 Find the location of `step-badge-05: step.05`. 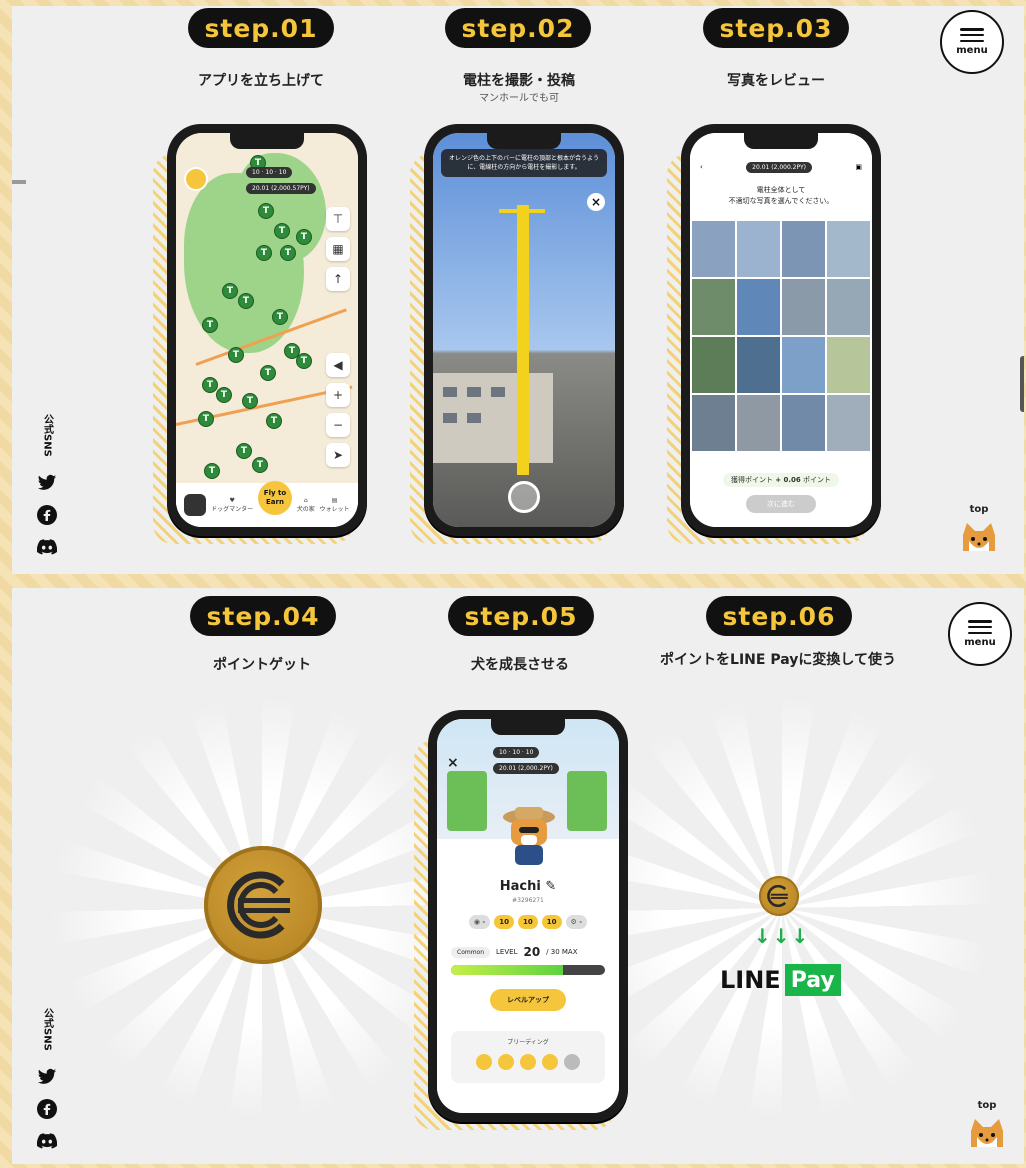

step-badge-05: step.05 is located at coordinates (521, 616).